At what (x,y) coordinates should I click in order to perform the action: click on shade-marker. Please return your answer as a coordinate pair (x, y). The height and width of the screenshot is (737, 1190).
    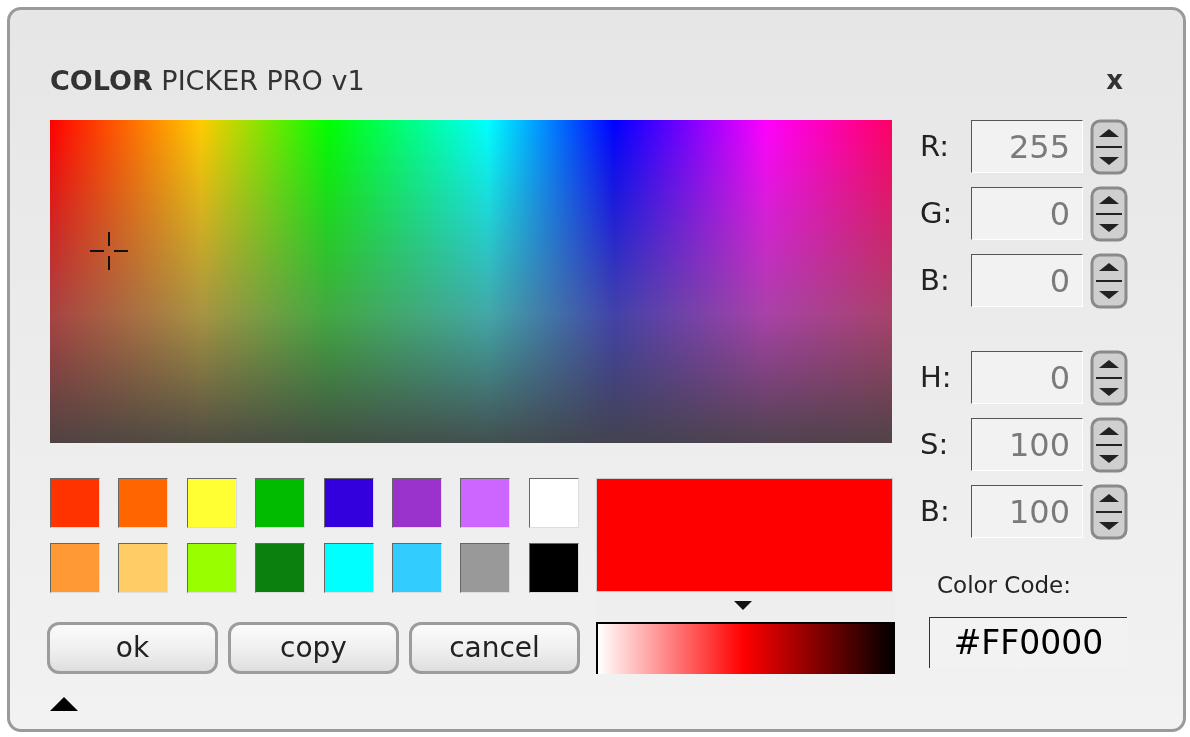
    Looking at the image, I should click on (742, 605).